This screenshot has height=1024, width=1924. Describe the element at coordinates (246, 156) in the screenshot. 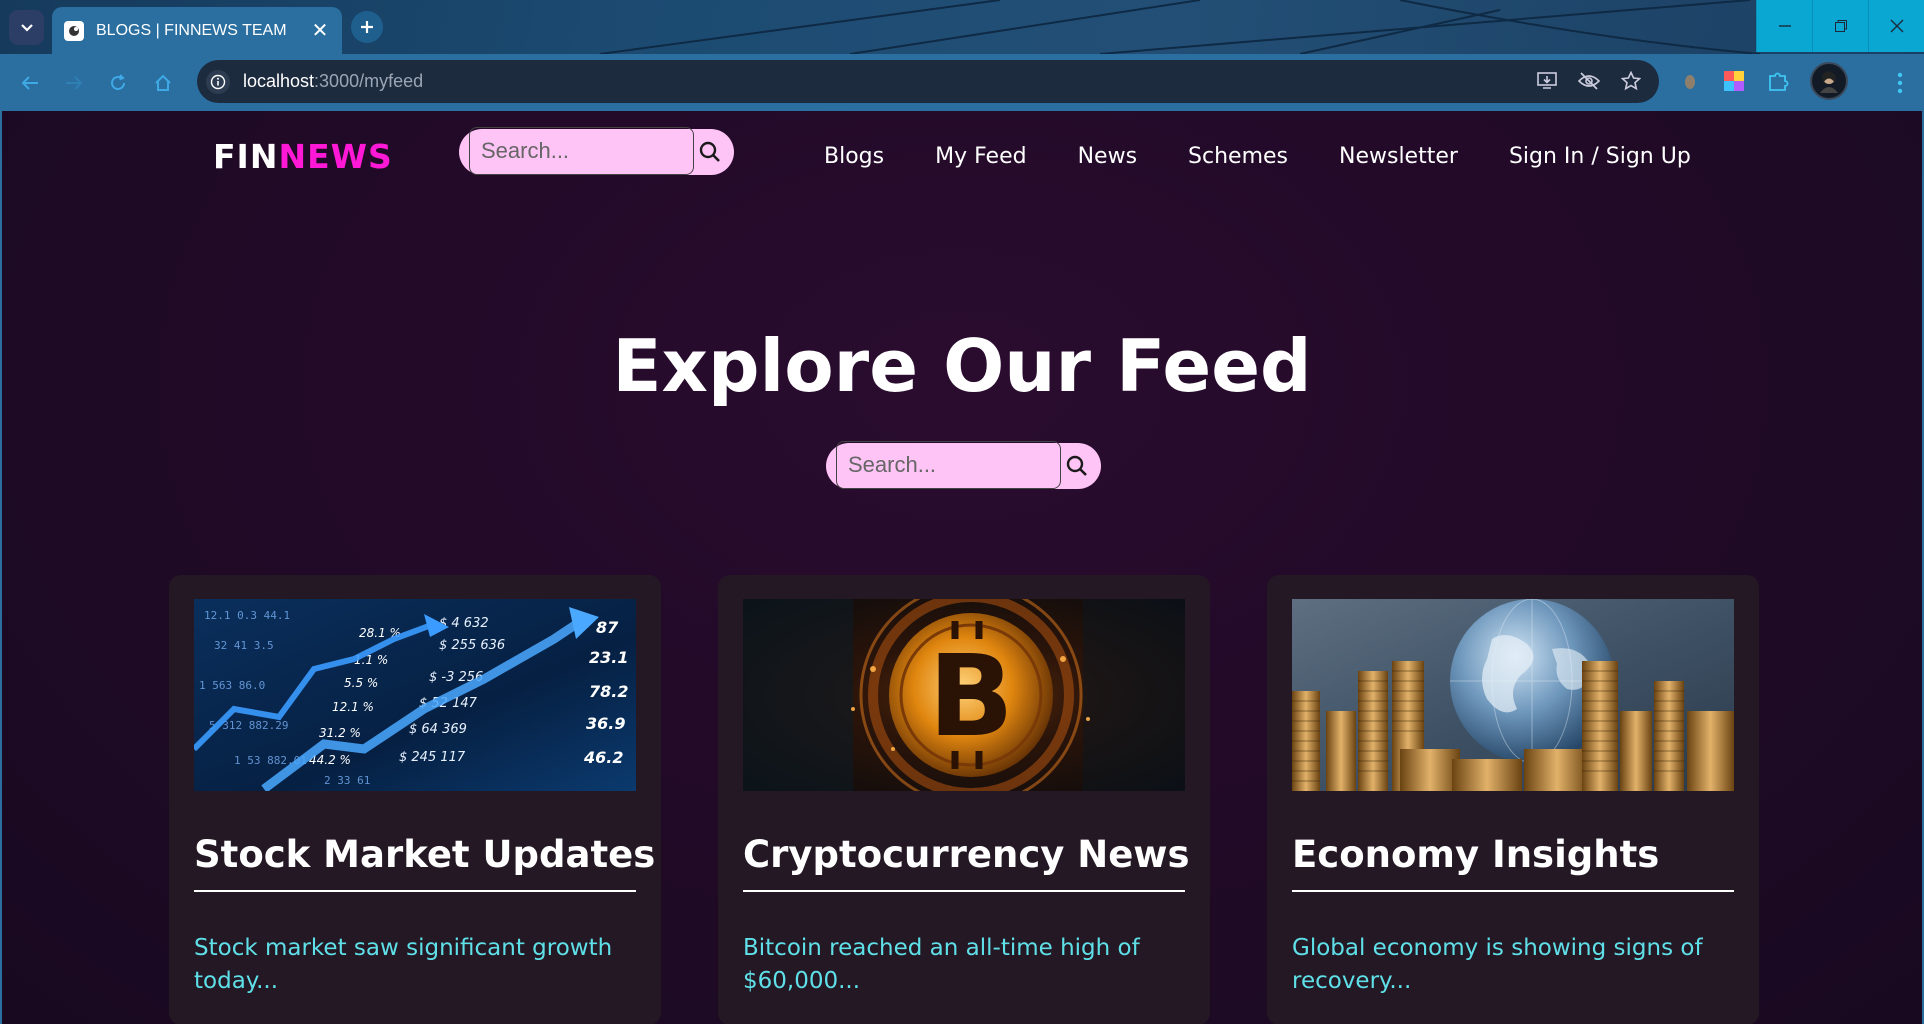

I see `logo-fin: FIN` at that location.